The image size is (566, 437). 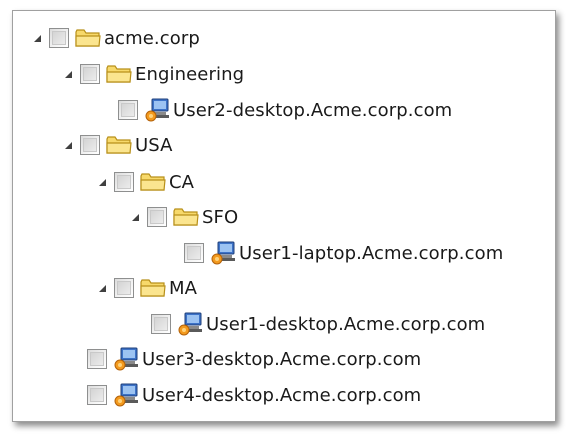 I want to click on node-label: User1-laptop.Acme.corp.com, so click(x=371, y=253).